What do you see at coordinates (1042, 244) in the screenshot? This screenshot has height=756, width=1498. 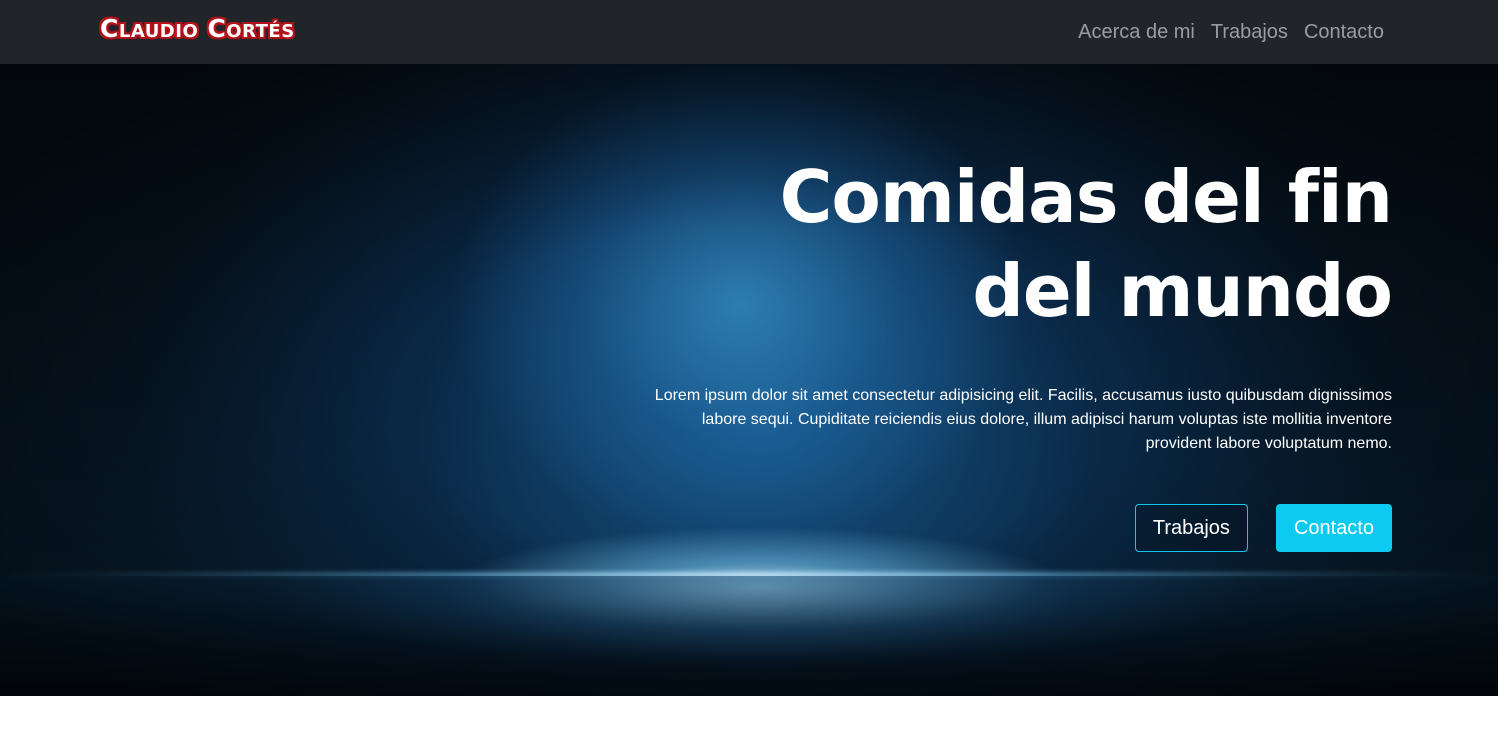 I see `hero-title: Comidas del fin del mundo` at bounding box center [1042, 244].